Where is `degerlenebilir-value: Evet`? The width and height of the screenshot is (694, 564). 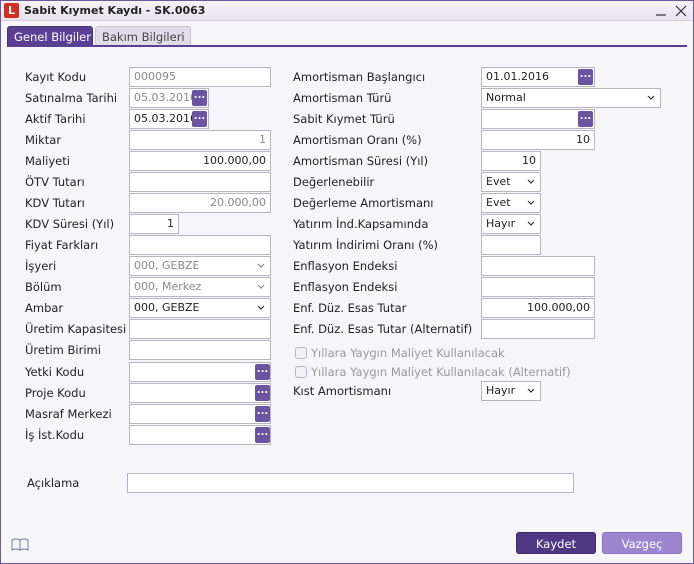
degerlenebilir-value: Evet is located at coordinates (498, 181).